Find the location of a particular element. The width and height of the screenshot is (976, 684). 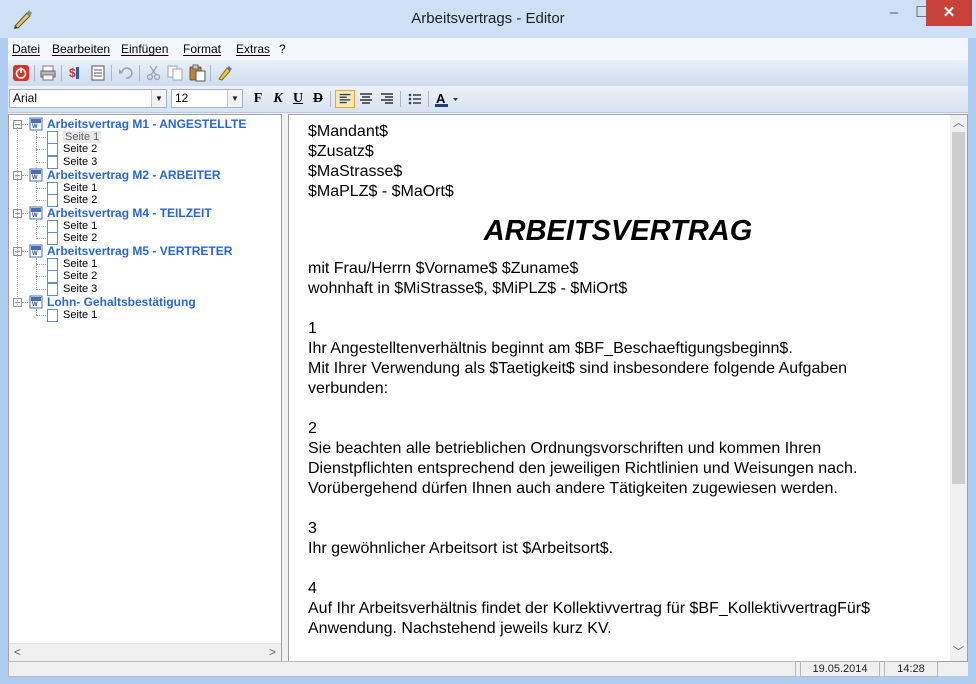

menu-extras: Extras is located at coordinates (253, 49).